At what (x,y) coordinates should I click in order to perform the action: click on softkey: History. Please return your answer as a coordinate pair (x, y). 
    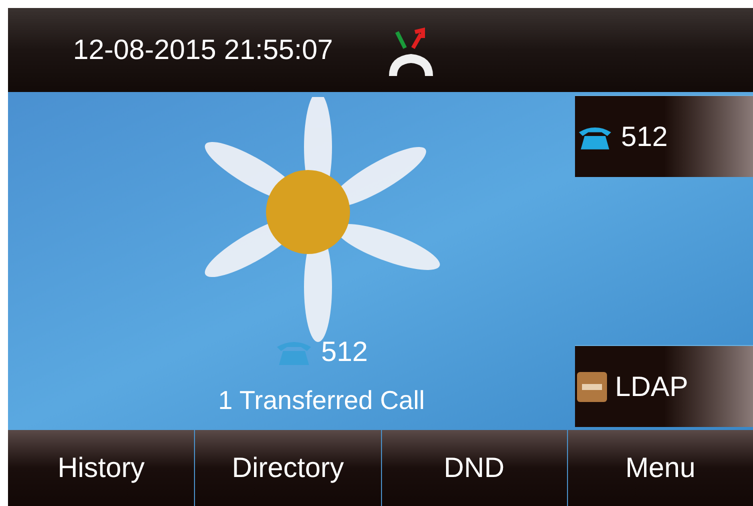
    Looking at the image, I should click on (101, 468).